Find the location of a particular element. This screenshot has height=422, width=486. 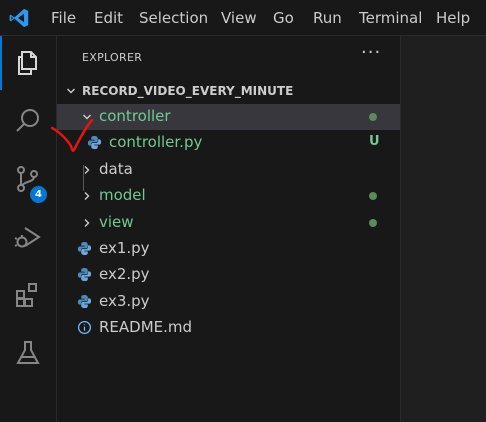

tree-item-label: README.md is located at coordinates (146, 327).